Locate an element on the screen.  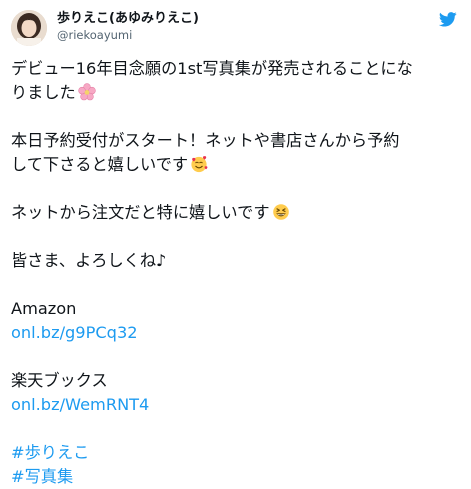
store-name-amazon: Amazon is located at coordinates (44, 308).